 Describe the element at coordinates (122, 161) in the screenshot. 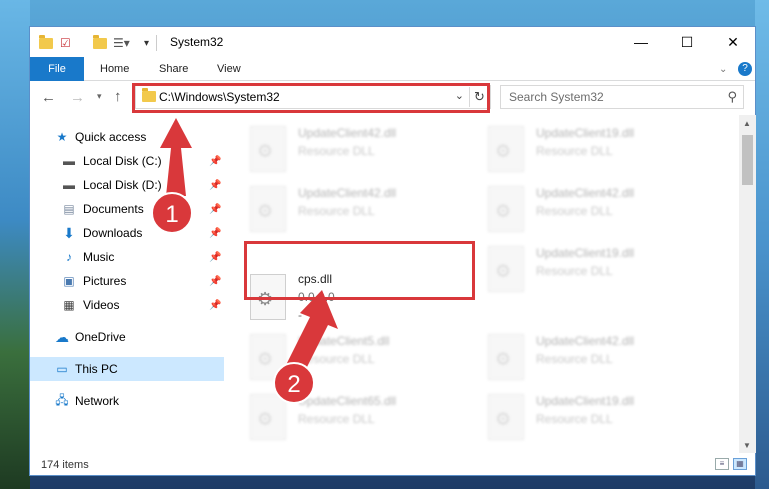

I see `sidebar-item-label: Local Disk (C:)` at that location.